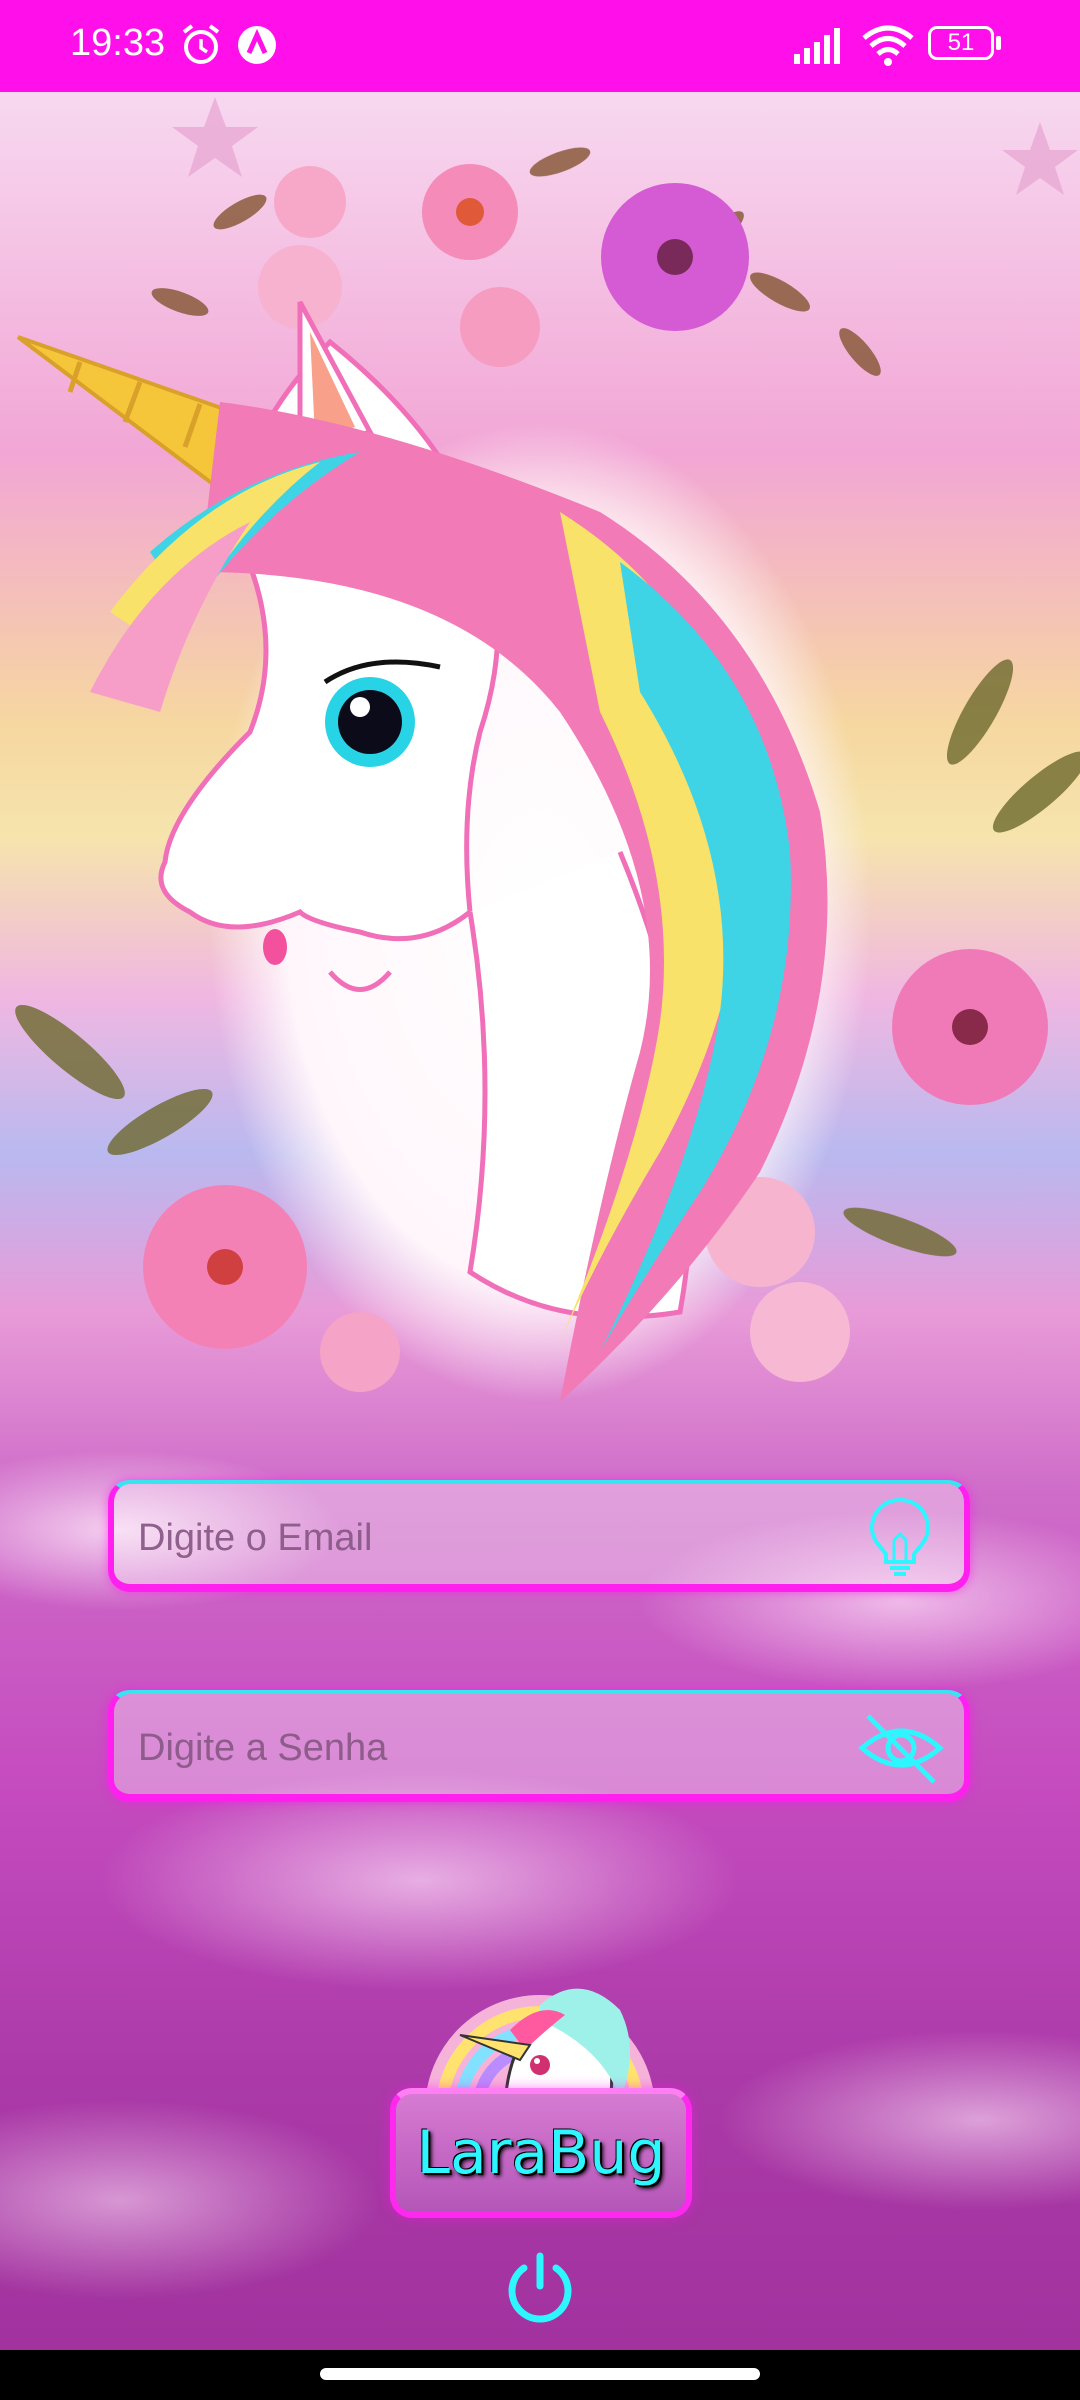 The height and width of the screenshot is (2400, 1080). I want to click on larabug-label: LaraBug, so click(541, 2153).